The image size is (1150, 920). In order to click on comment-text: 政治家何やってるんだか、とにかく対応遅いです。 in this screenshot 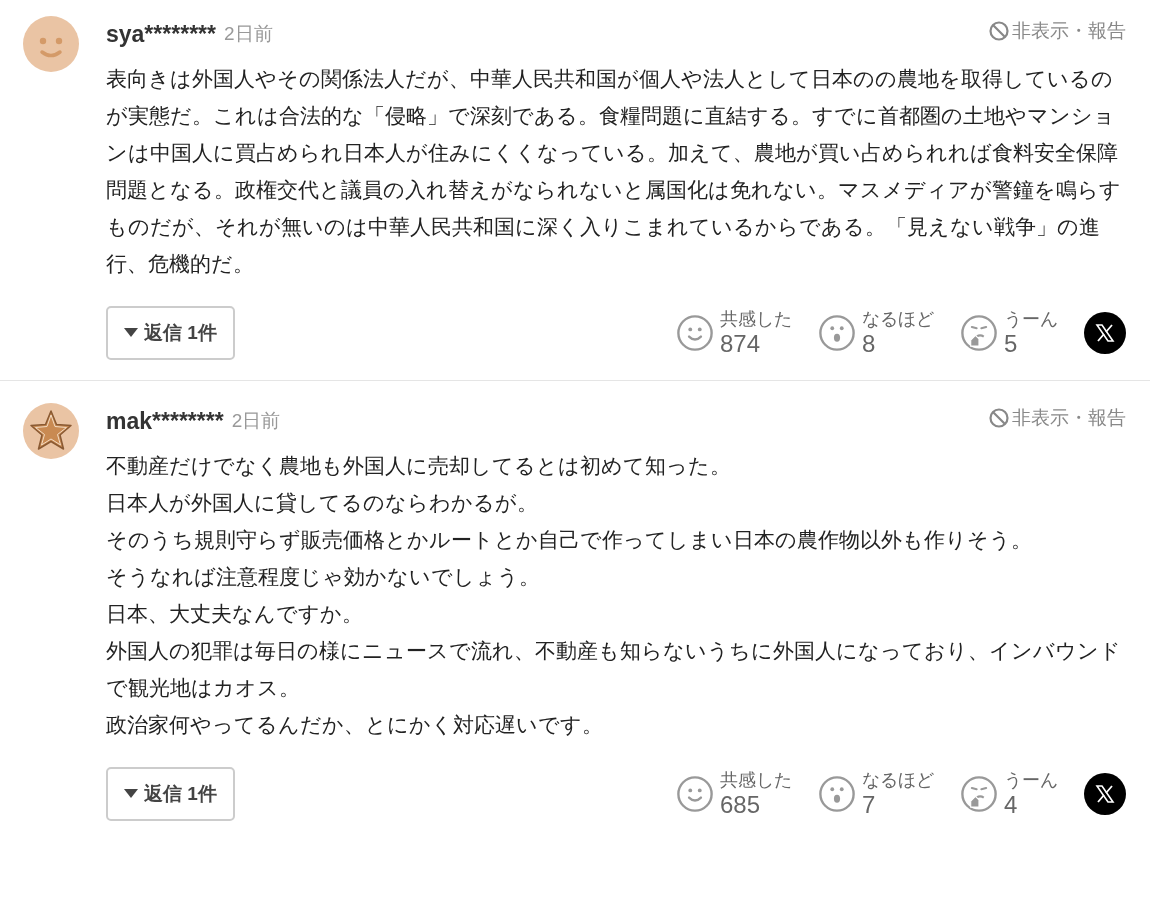, I will do `click(355, 725)`.